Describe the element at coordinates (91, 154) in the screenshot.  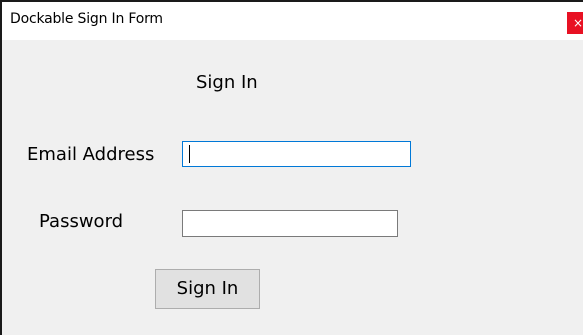
I see `email-label: Email Address` at that location.